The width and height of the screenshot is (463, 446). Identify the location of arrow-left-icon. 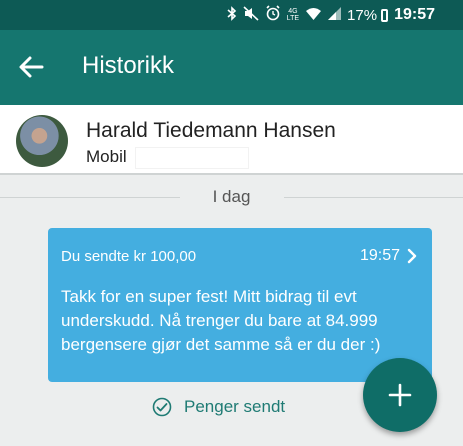
(31, 67).